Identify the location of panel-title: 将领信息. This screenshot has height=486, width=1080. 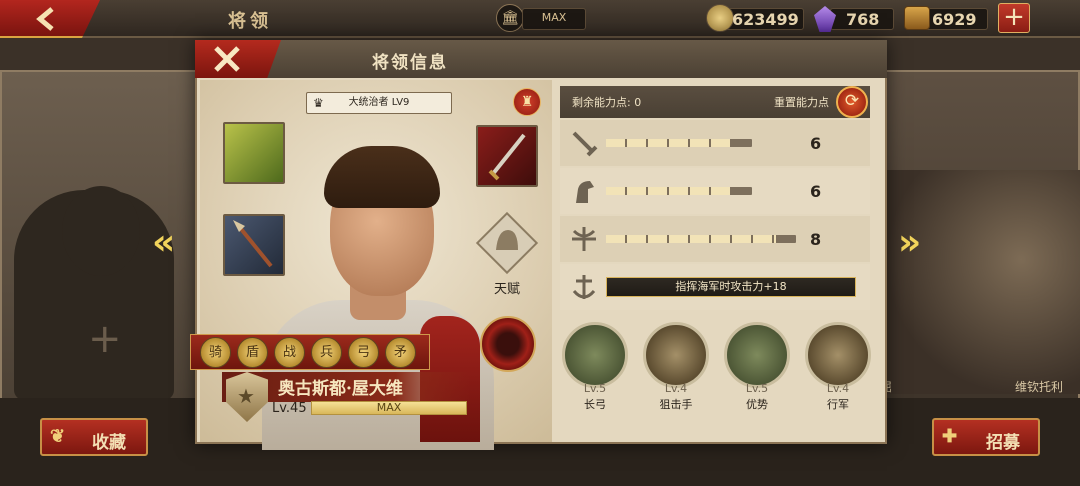
(410, 63).